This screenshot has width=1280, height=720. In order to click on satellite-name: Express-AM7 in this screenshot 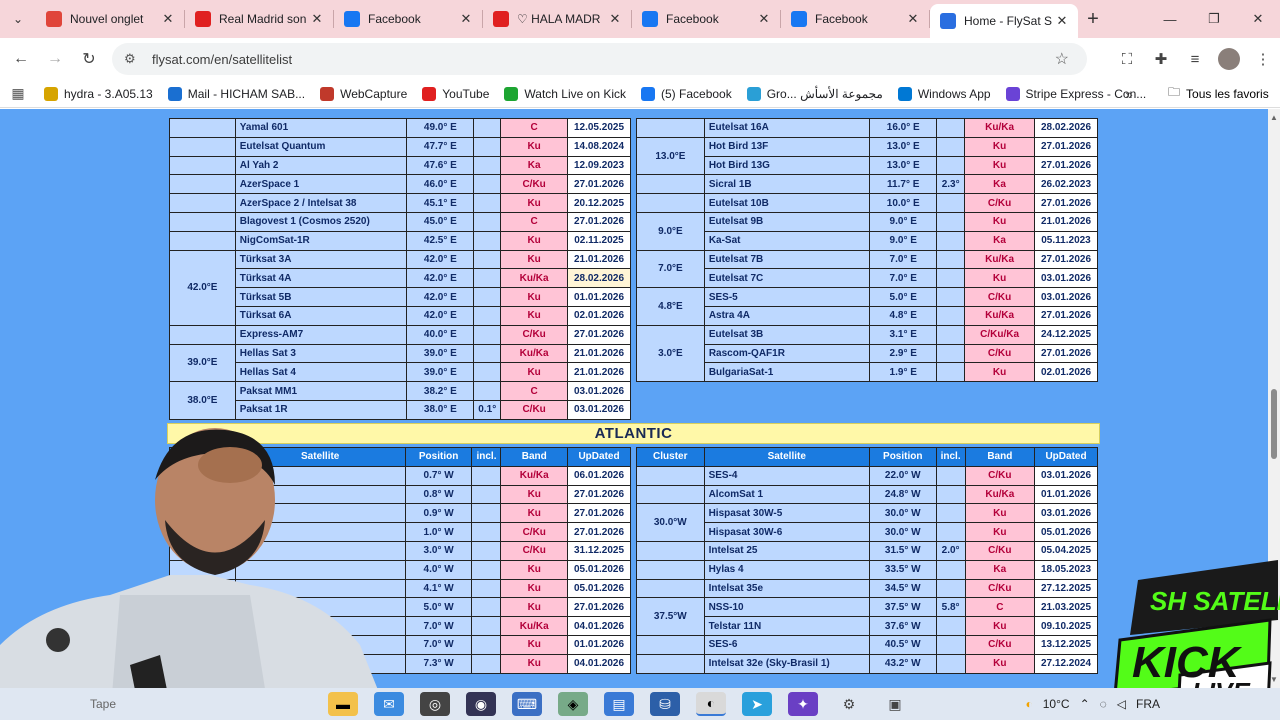, I will do `click(321, 334)`.